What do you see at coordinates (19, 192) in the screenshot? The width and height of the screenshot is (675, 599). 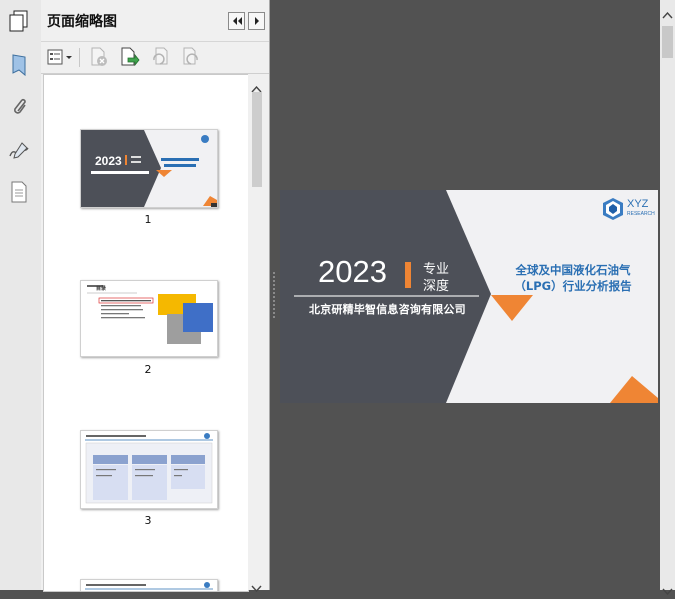 I see `layers-document-icon` at bounding box center [19, 192].